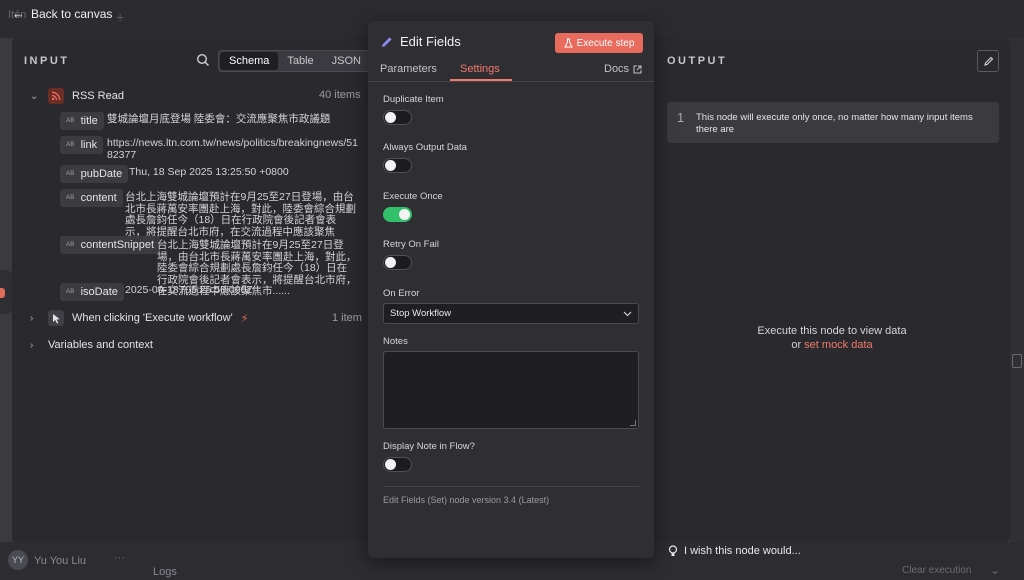  Describe the element at coordinates (429, 446) in the screenshot. I see `display-note-label: Display Note in Flow?` at that location.